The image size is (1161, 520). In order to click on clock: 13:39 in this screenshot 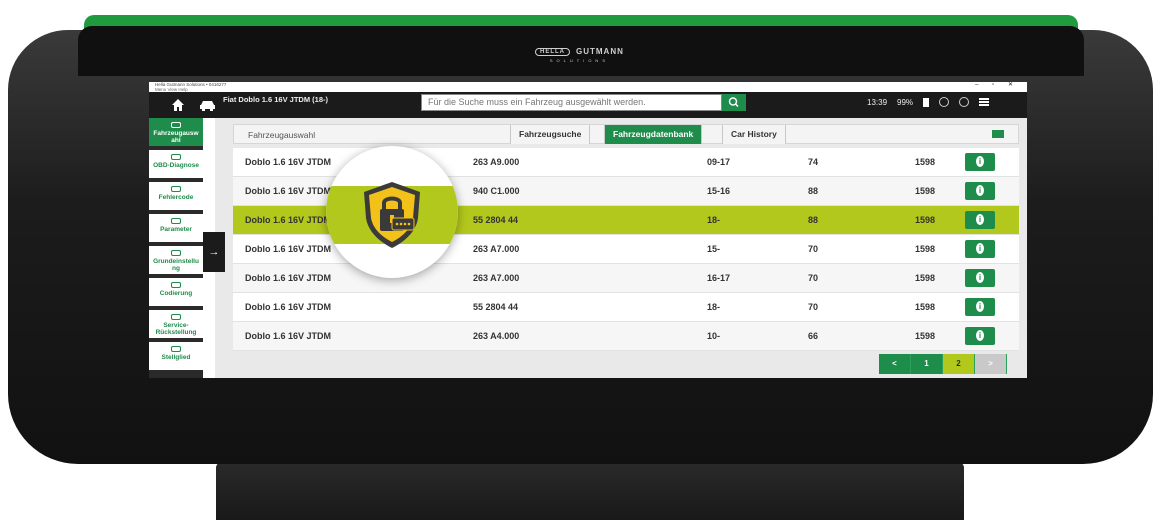, I will do `click(877, 102)`.